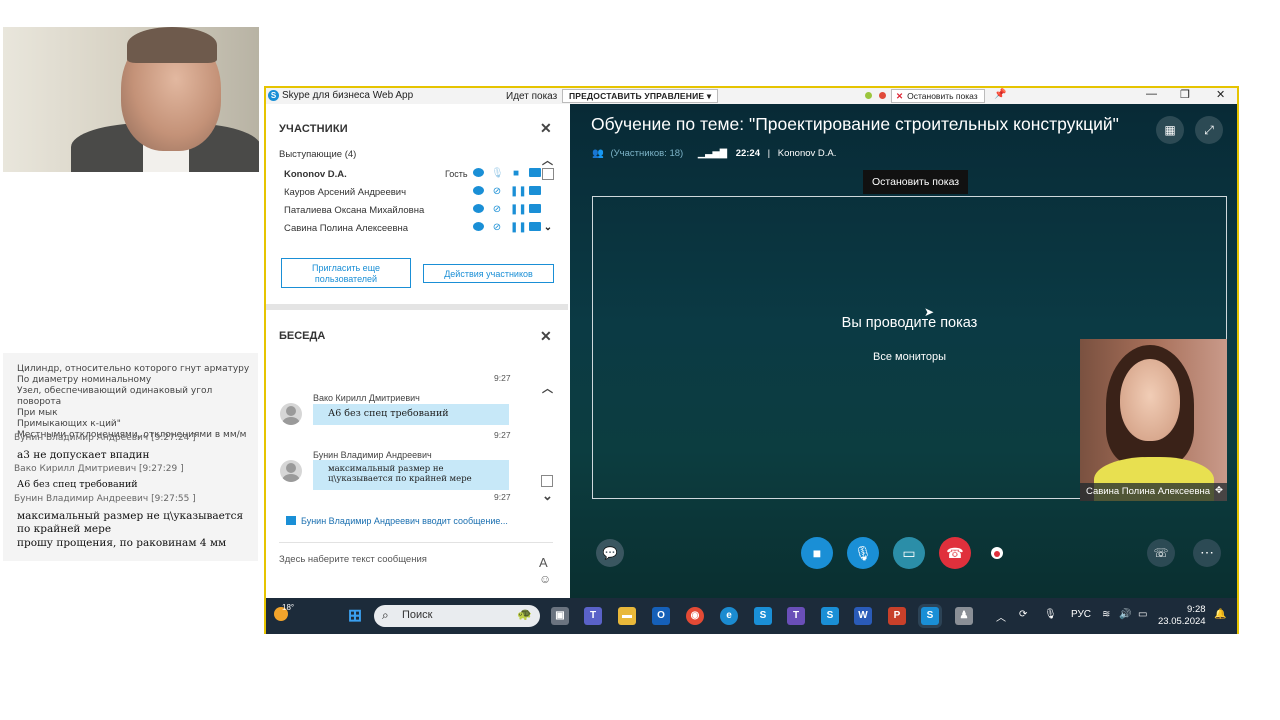 Image resolution: width=1280 pixels, height=720 pixels. What do you see at coordinates (288, 607) in the screenshot?
I see `temperature: 18°` at bounding box center [288, 607].